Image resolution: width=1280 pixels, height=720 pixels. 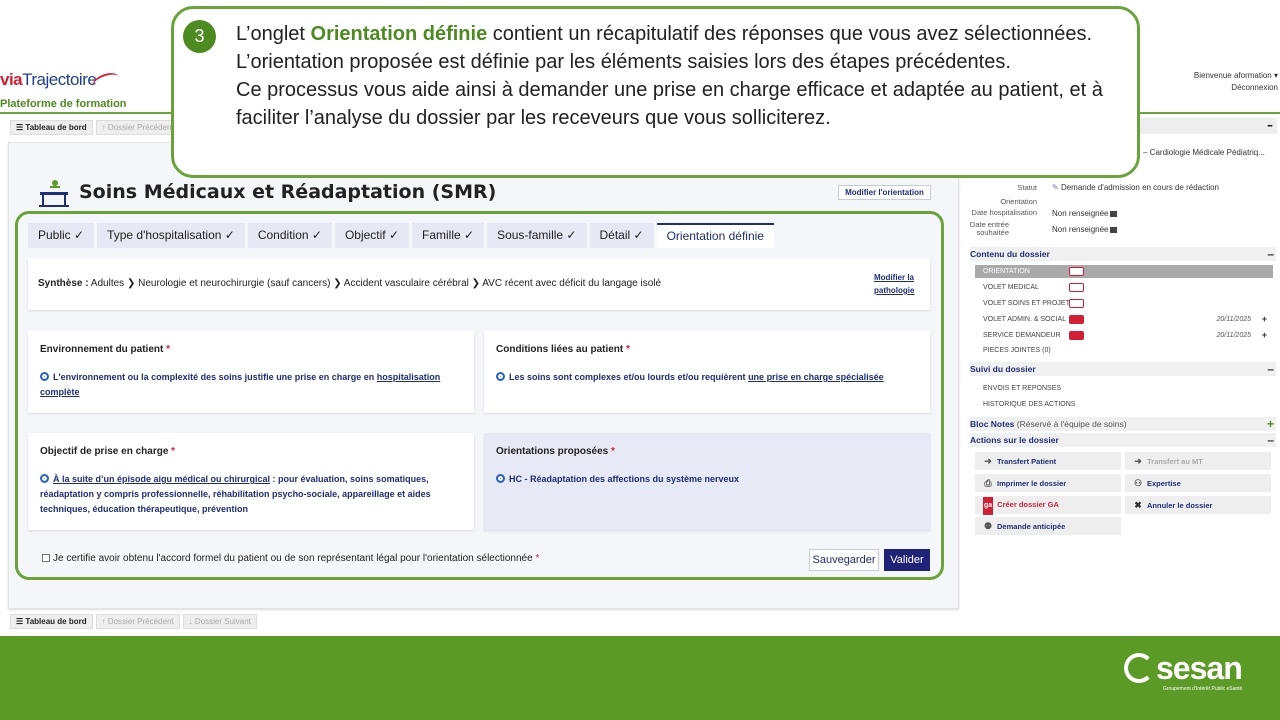 What do you see at coordinates (715, 235) in the screenshot?
I see `tab-orientation-definie: Orientation définie` at bounding box center [715, 235].